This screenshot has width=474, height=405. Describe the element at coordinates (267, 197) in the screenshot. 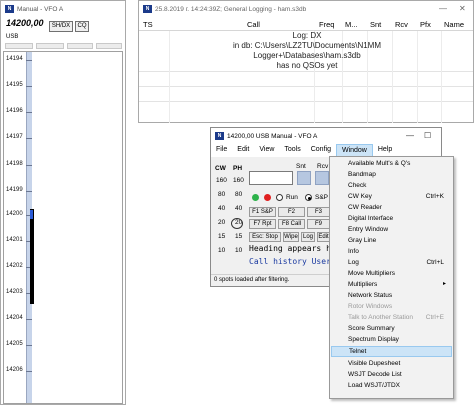

I see `red-status-icon` at that location.